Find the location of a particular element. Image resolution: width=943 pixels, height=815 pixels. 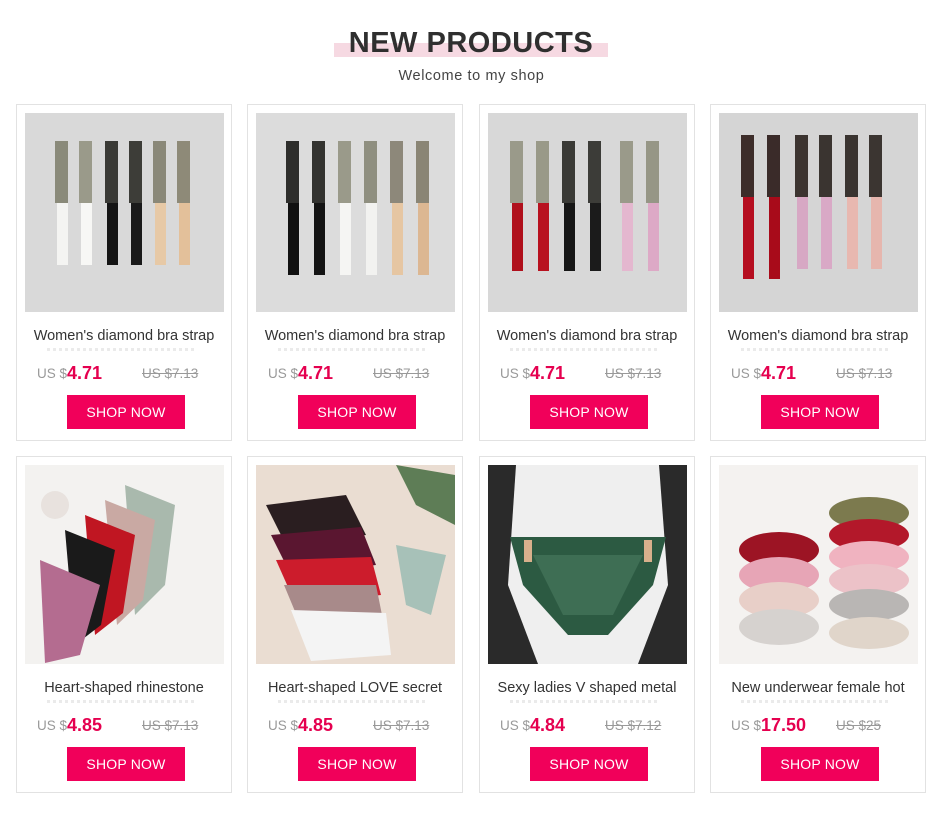

product-name: Heart-shaped rhinestone is located at coordinates (124, 689).